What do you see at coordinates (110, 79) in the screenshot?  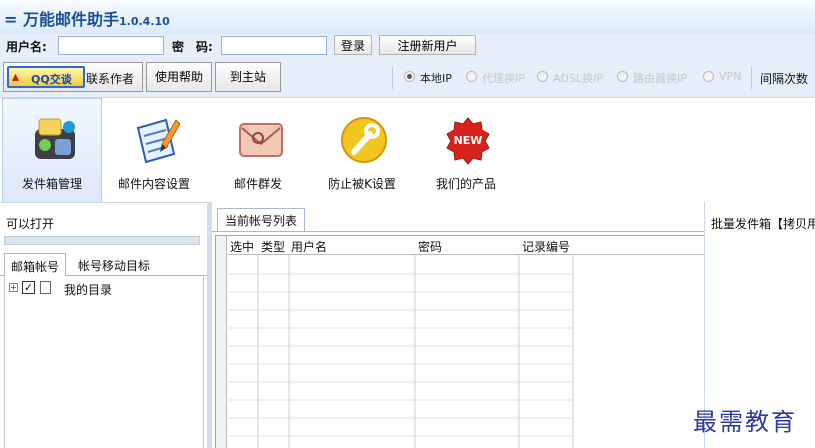 I see `contact-author-label: 联系作者` at bounding box center [110, 79].